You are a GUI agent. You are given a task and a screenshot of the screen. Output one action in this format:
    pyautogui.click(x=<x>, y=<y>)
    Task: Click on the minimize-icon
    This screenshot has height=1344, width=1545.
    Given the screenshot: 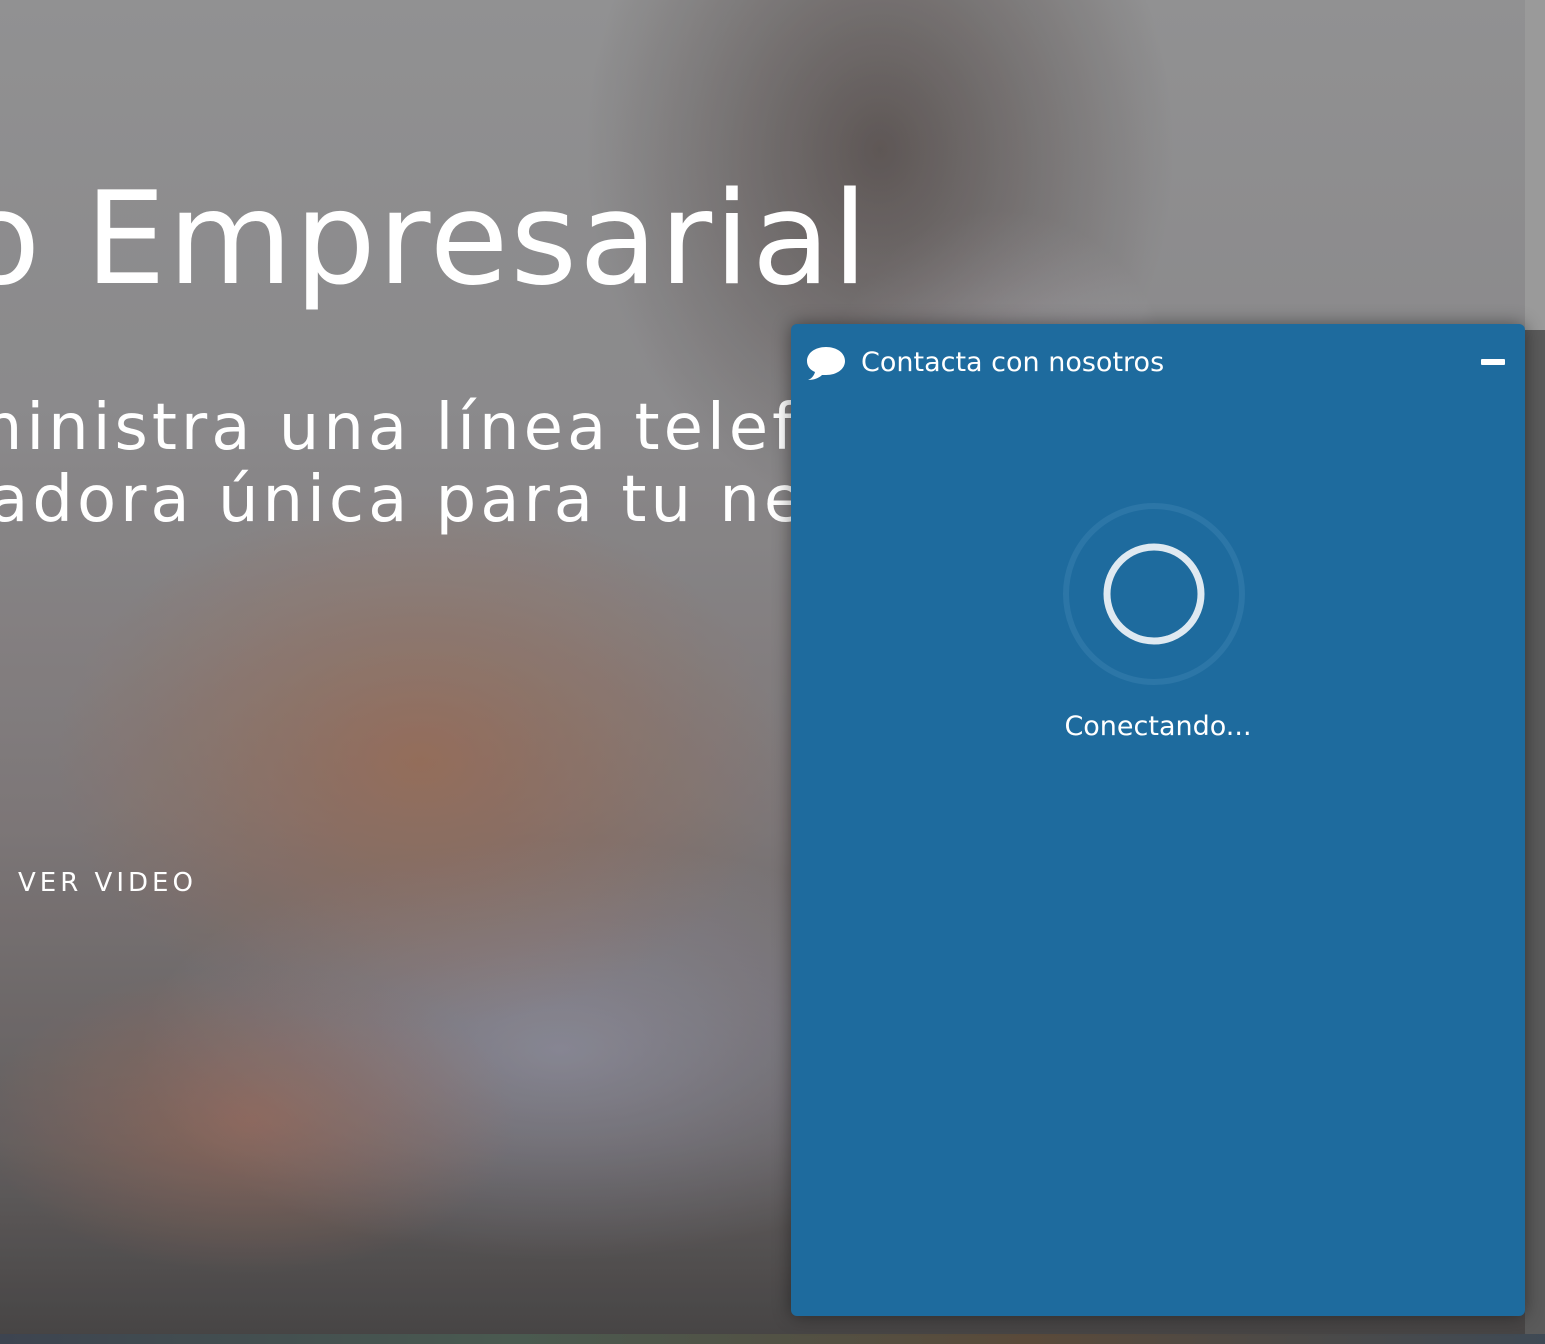 What is the action you would take?
    pyautogui.click(x=1493, y=362)
    